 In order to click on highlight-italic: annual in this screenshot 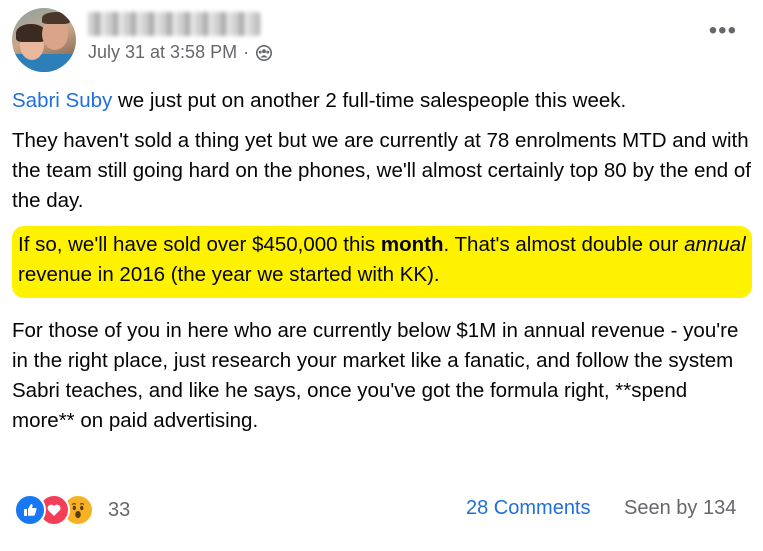, I will do `click(715, 244)`.